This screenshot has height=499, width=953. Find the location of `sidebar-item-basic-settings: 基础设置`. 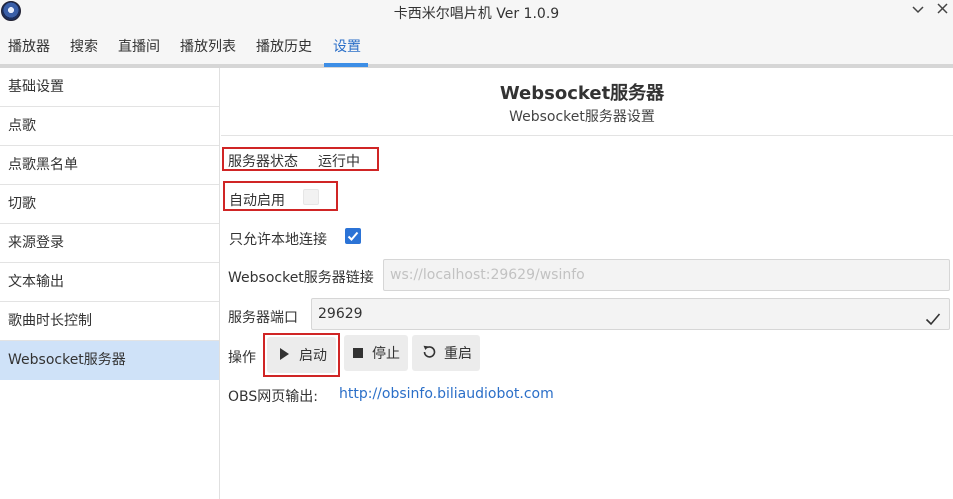

sidebar-item-basic-settings: 基础设置 is located at coordinates (109, 87).